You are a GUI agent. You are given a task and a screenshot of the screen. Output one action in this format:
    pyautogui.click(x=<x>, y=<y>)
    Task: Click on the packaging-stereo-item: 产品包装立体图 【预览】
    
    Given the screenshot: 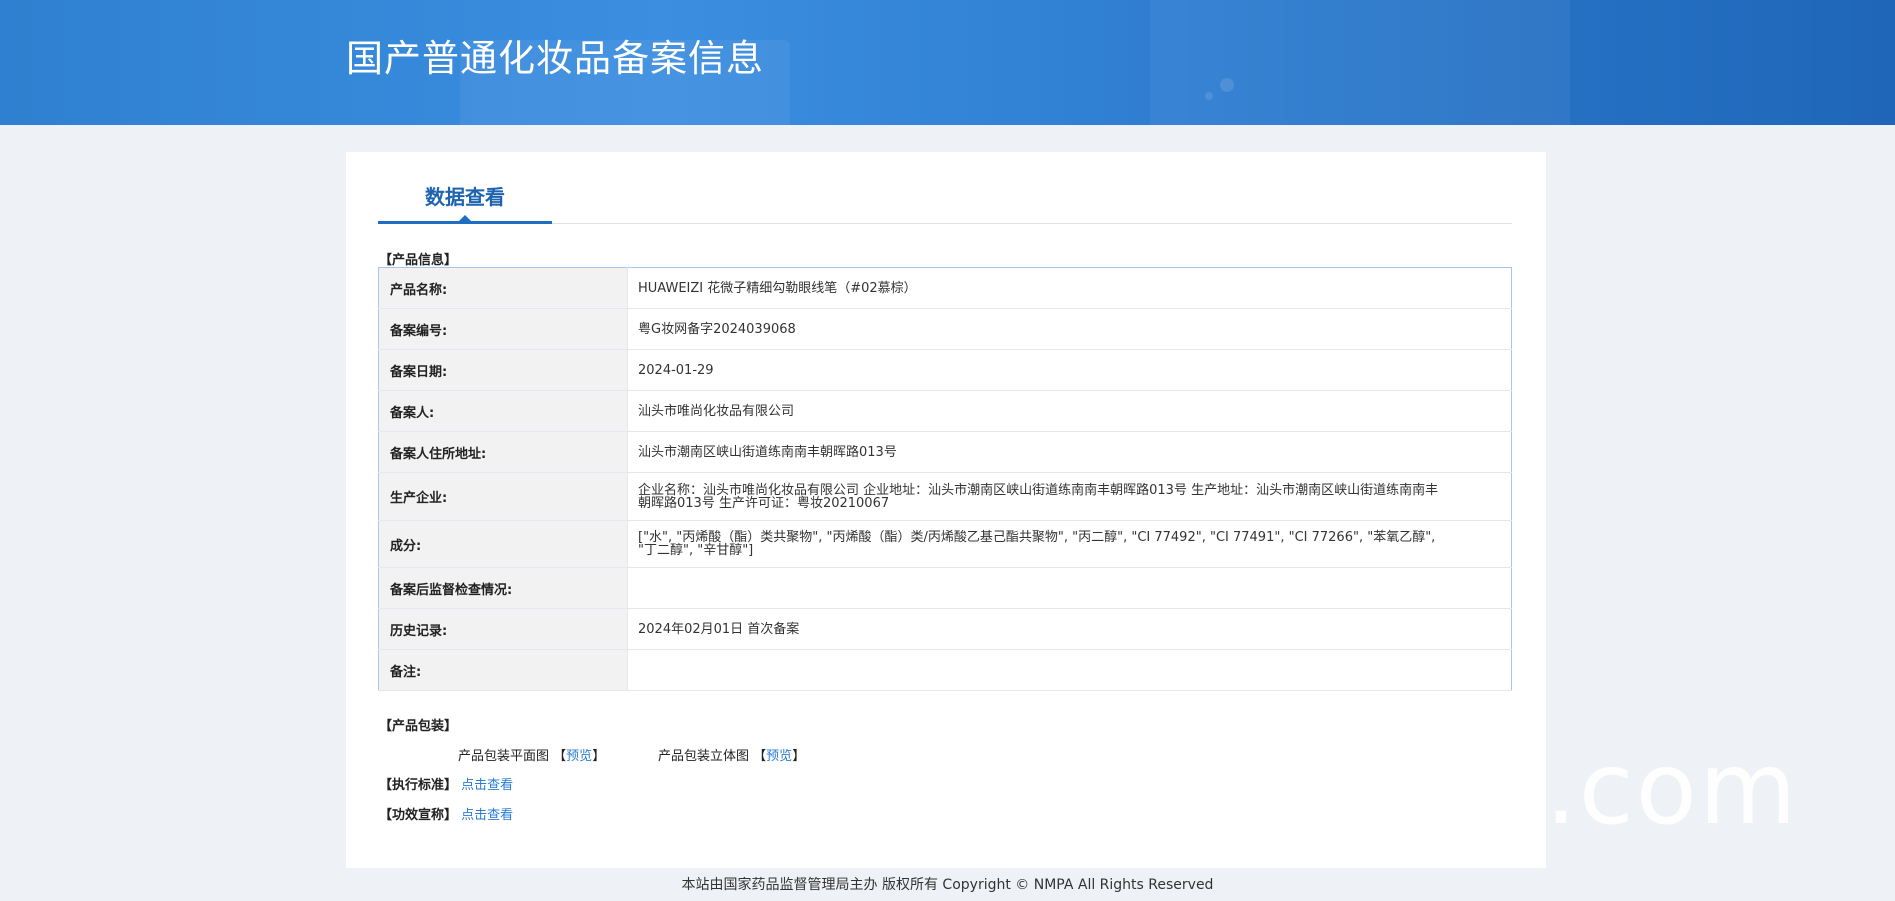 What is the action you would take?
    pyautogui.click(x=731, y=754)
    